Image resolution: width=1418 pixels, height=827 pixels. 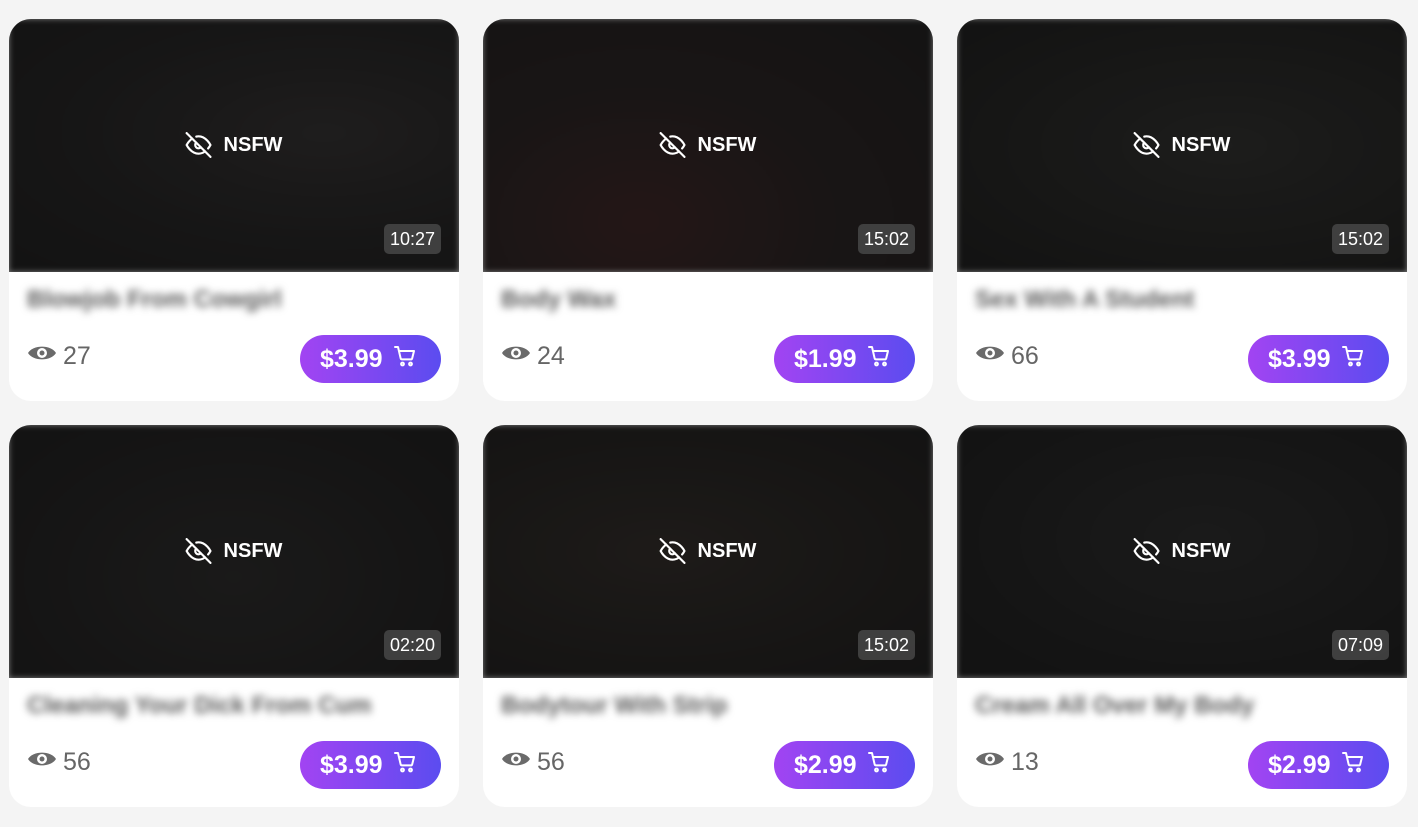 I want to click on video-thumbnail: NSFW 07:09, so click(x=1182, y=551).